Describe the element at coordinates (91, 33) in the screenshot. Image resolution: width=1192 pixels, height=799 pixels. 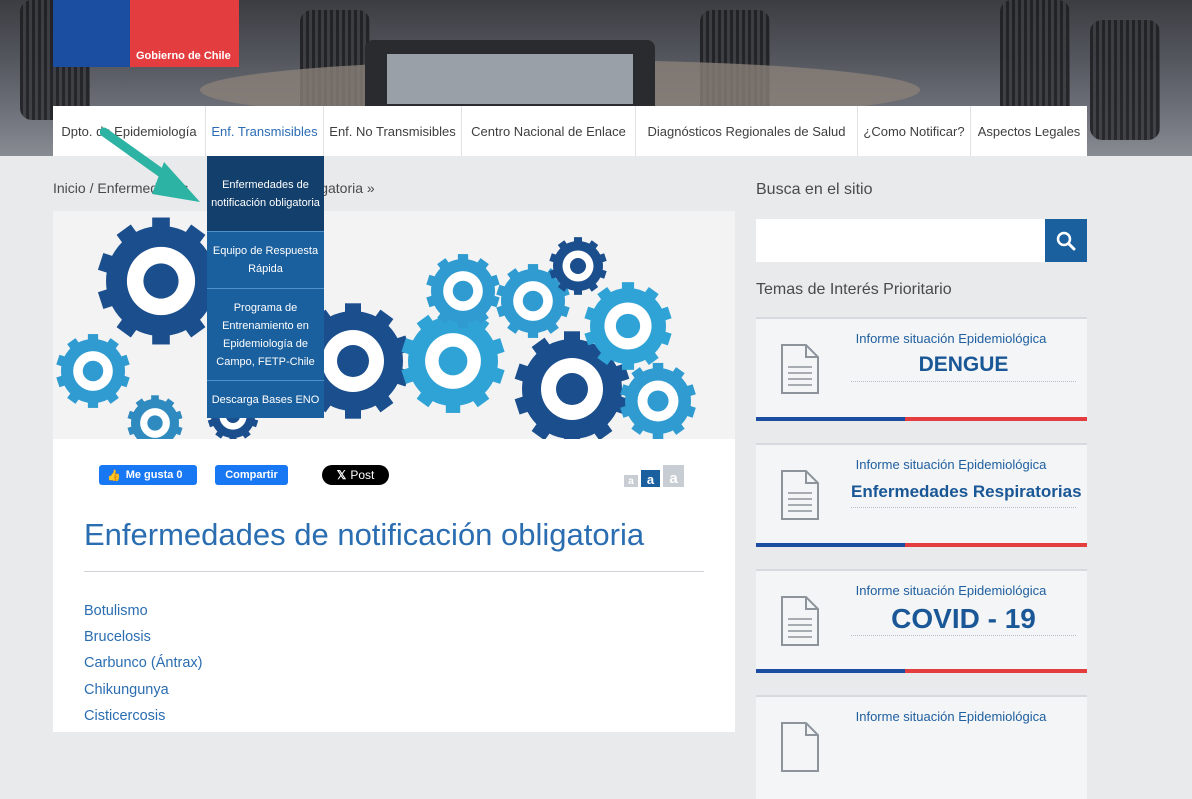
I see `logo-blue-block` at that location.